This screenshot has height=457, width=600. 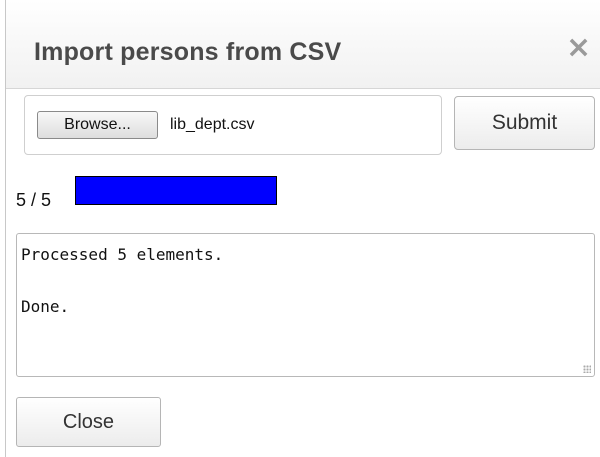 What do you see at coordinates (587, 369) in the screenshot?
I see `resize-grip-icon` at bounding box center [587, 369].